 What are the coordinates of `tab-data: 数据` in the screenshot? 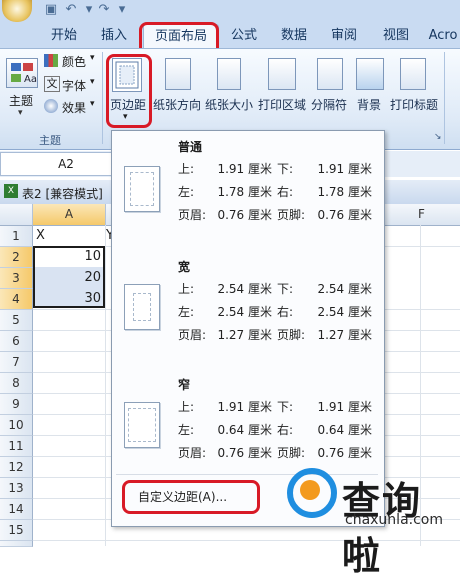 It's located at (294, 36).